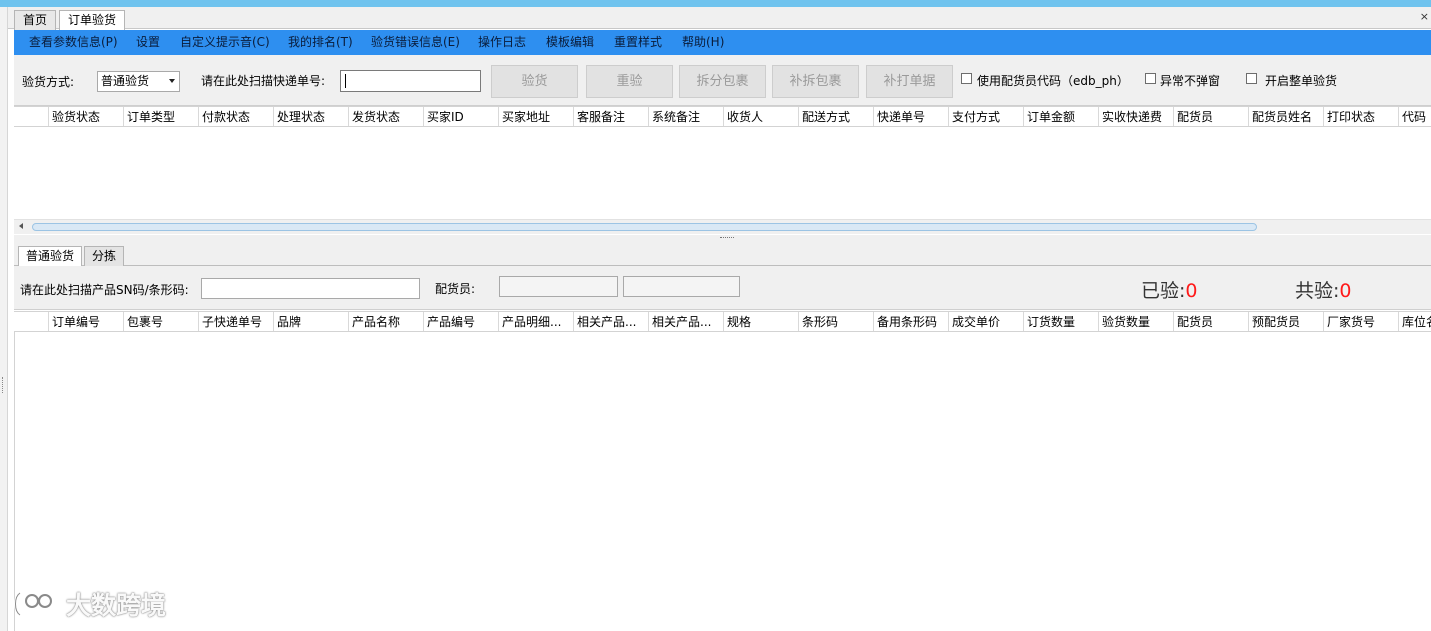 The image size is (1431, 631). Describe the element at coordinates (985, 116) in the screenshot. I see `col-payment-method: 支付方式` at that location.